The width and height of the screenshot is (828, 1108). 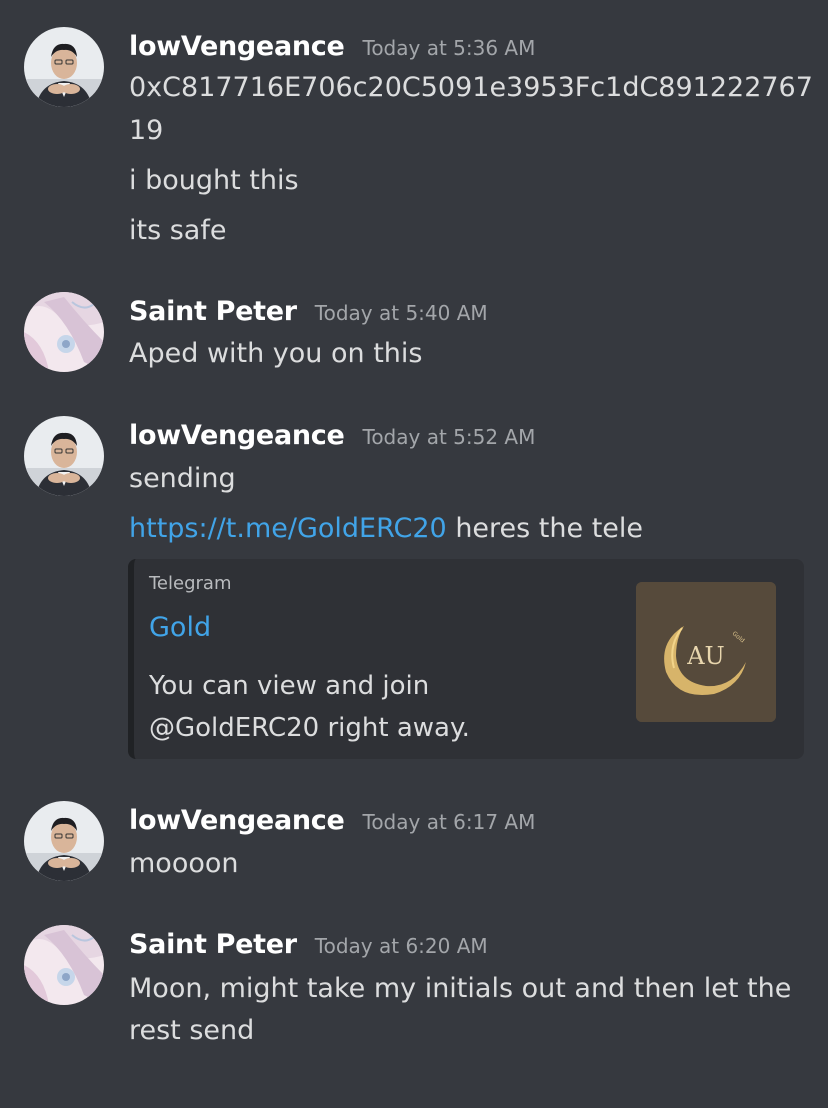 I want to click on timestamp: Today at 6:20 AM, so click(x=401, y=946).